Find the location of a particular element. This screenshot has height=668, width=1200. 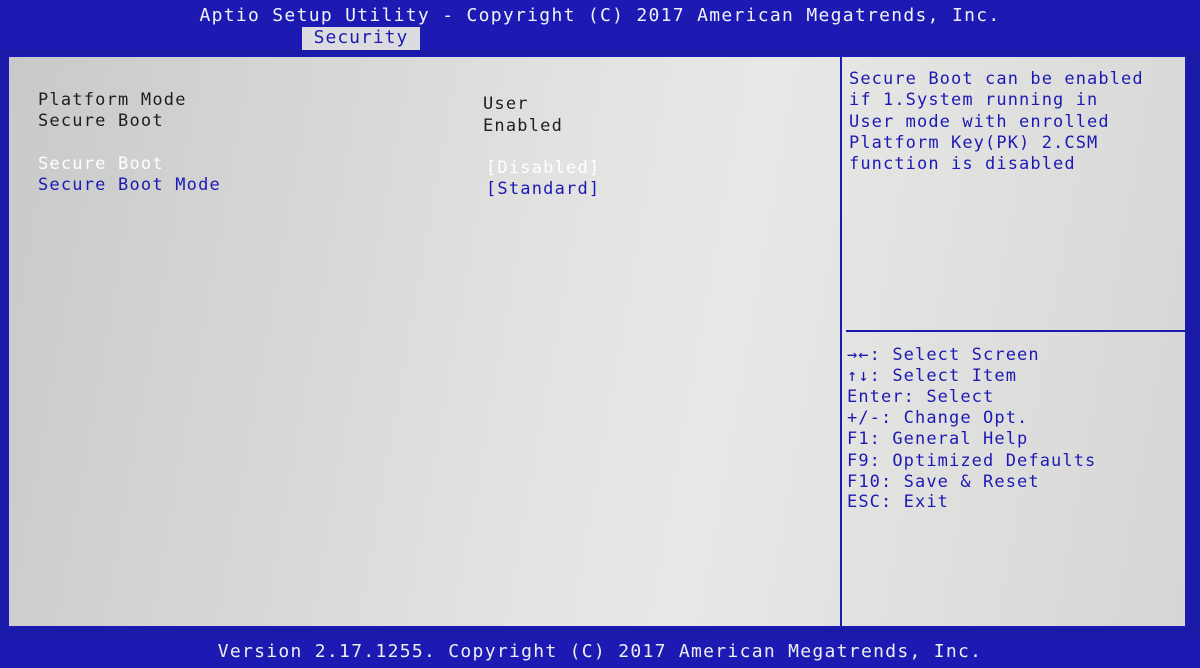

help-text-line: if 1.System running in is located at coordinates (974, 100).